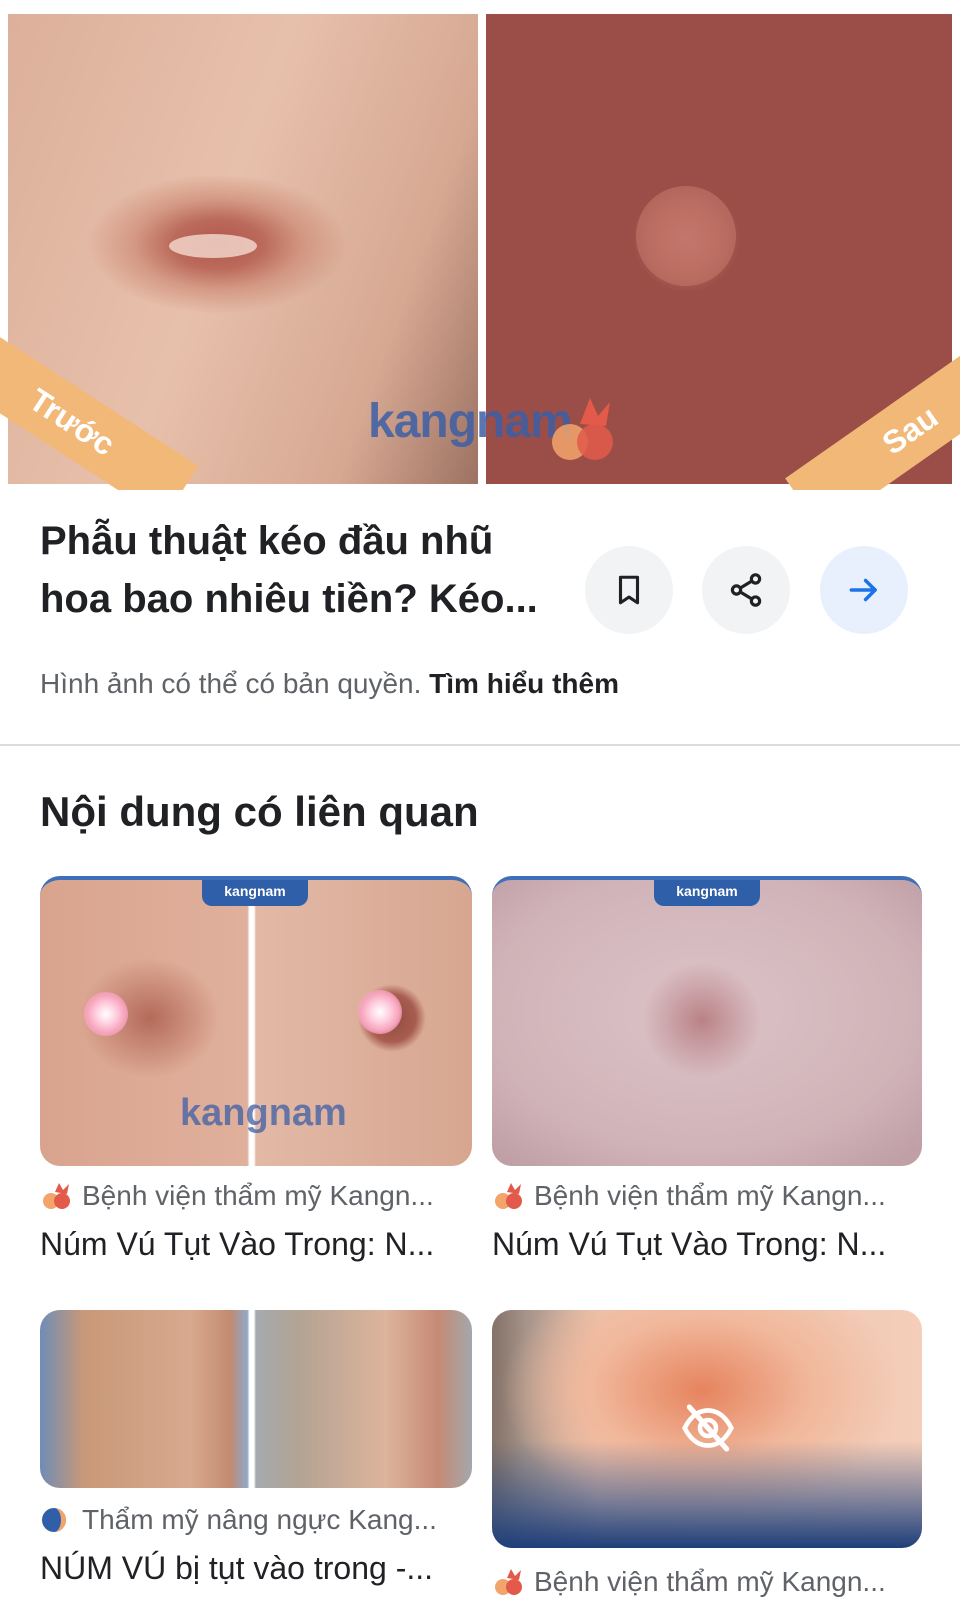 This screenshot has width=960, height=1616. I want to click on eye-off-icon, so click(708, 1428).